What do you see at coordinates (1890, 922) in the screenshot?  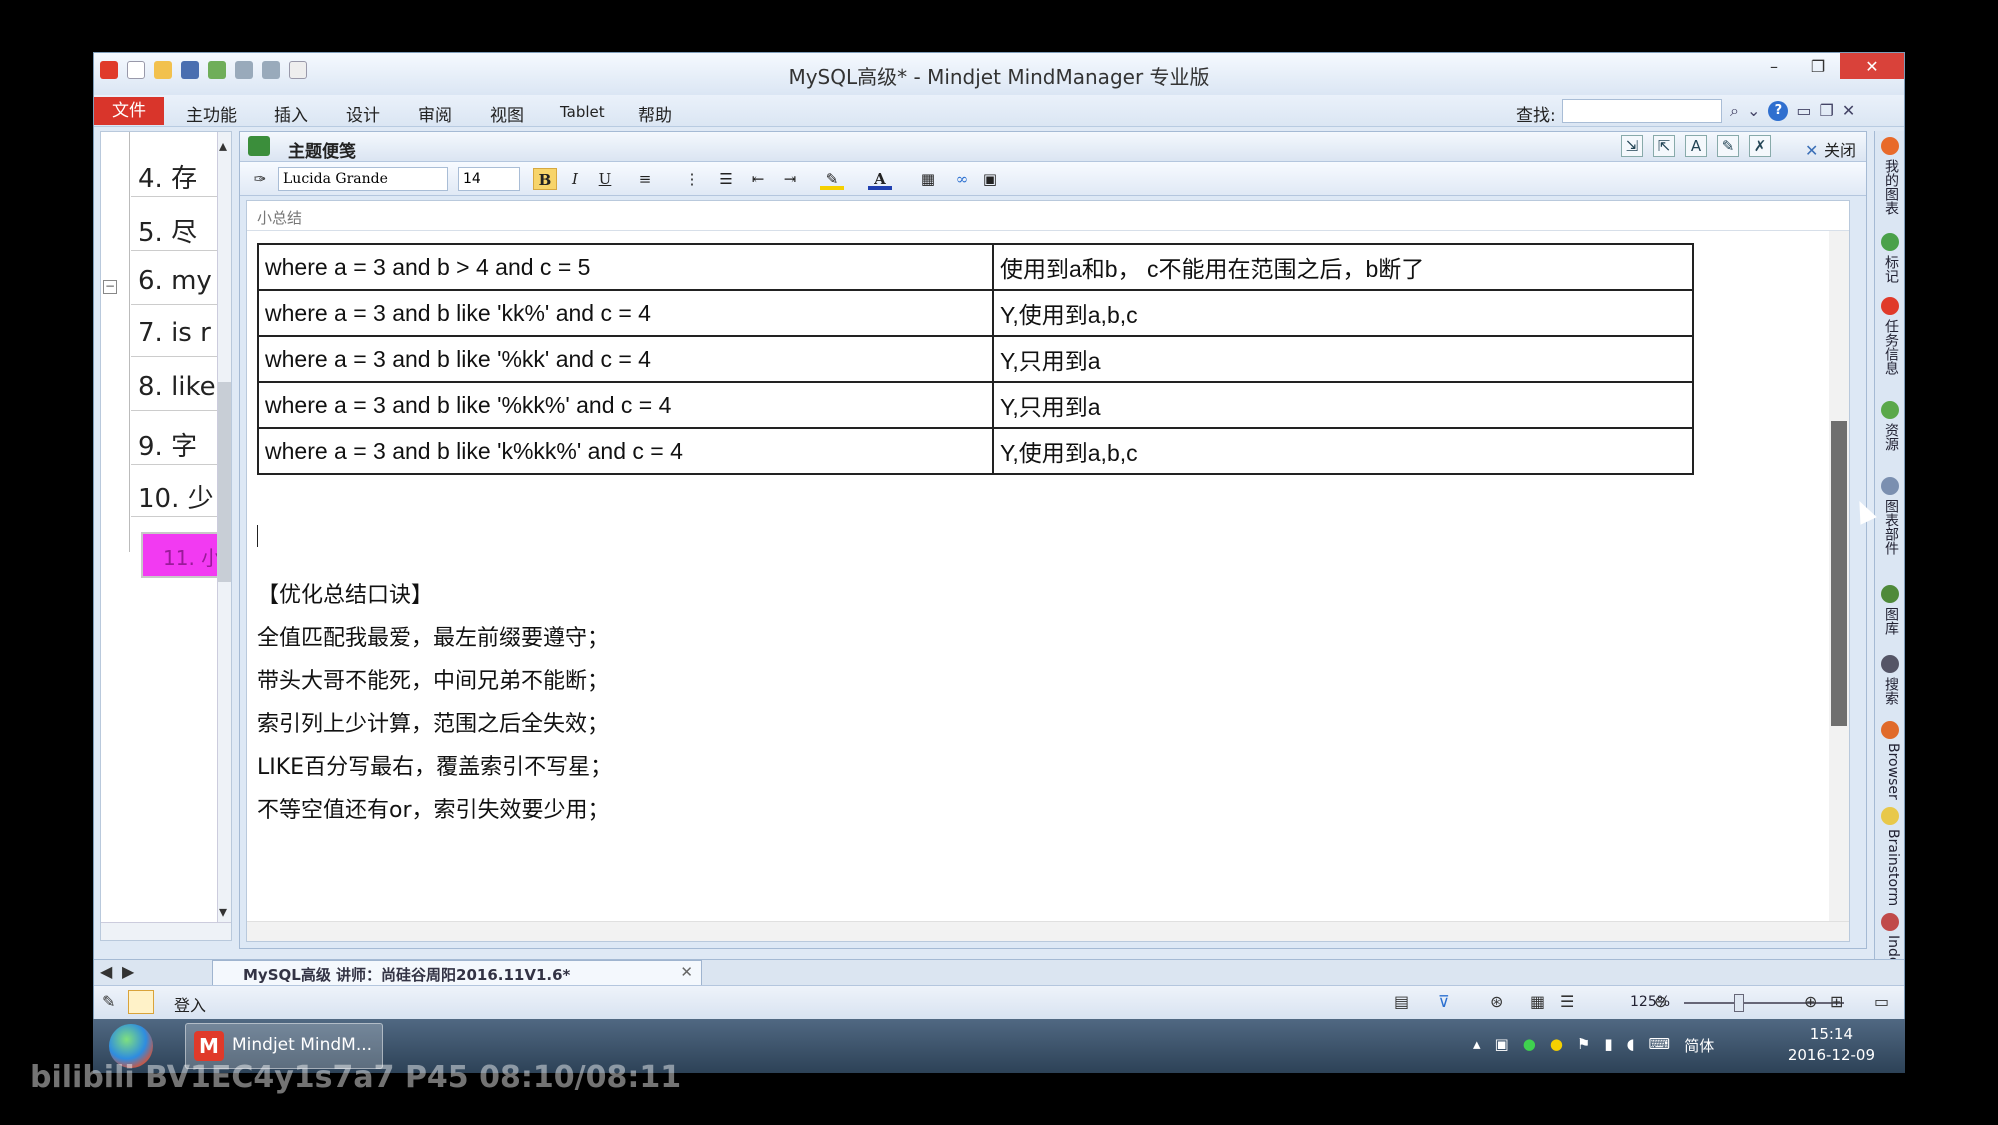 I see `index-icon` at bounding box center [1890, 922].